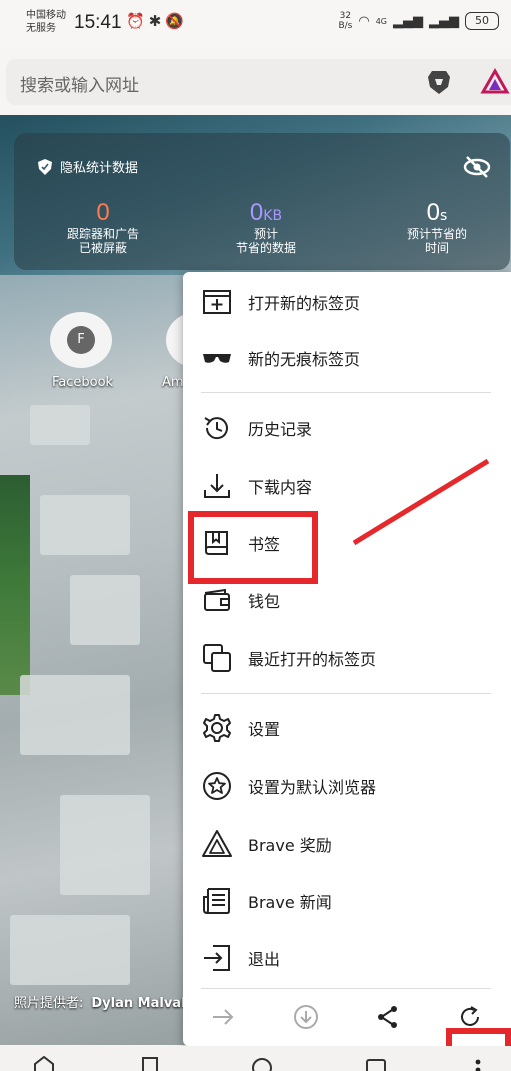 The width and height of the screenshot is (511, 1071). I want to click on exit-icon, so click(217, 958).